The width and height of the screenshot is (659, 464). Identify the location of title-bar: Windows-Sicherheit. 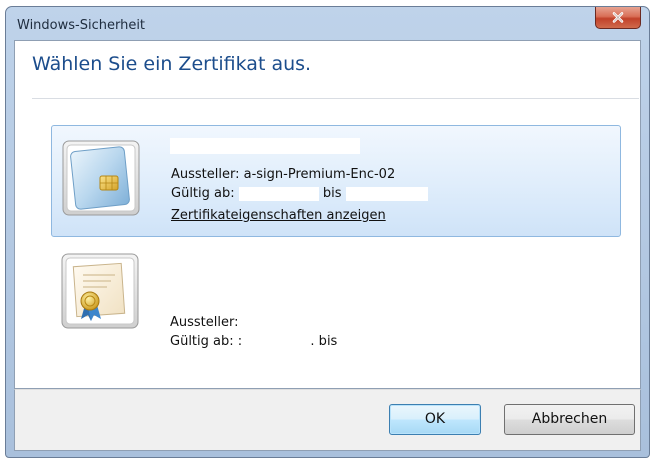
(327, 24).